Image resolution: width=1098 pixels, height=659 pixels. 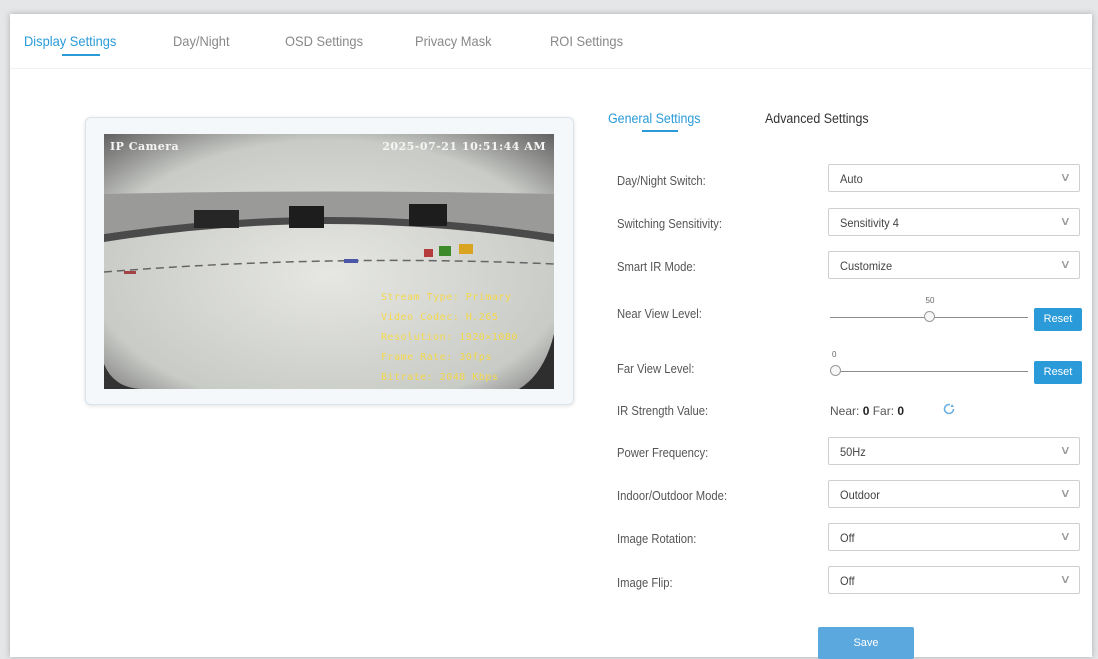 What do you see at coordinates (670, 224) in the screenshot?
I see `switching-sensitivity-label: Switching Sensitivity:` at bounding box center [670, 224].